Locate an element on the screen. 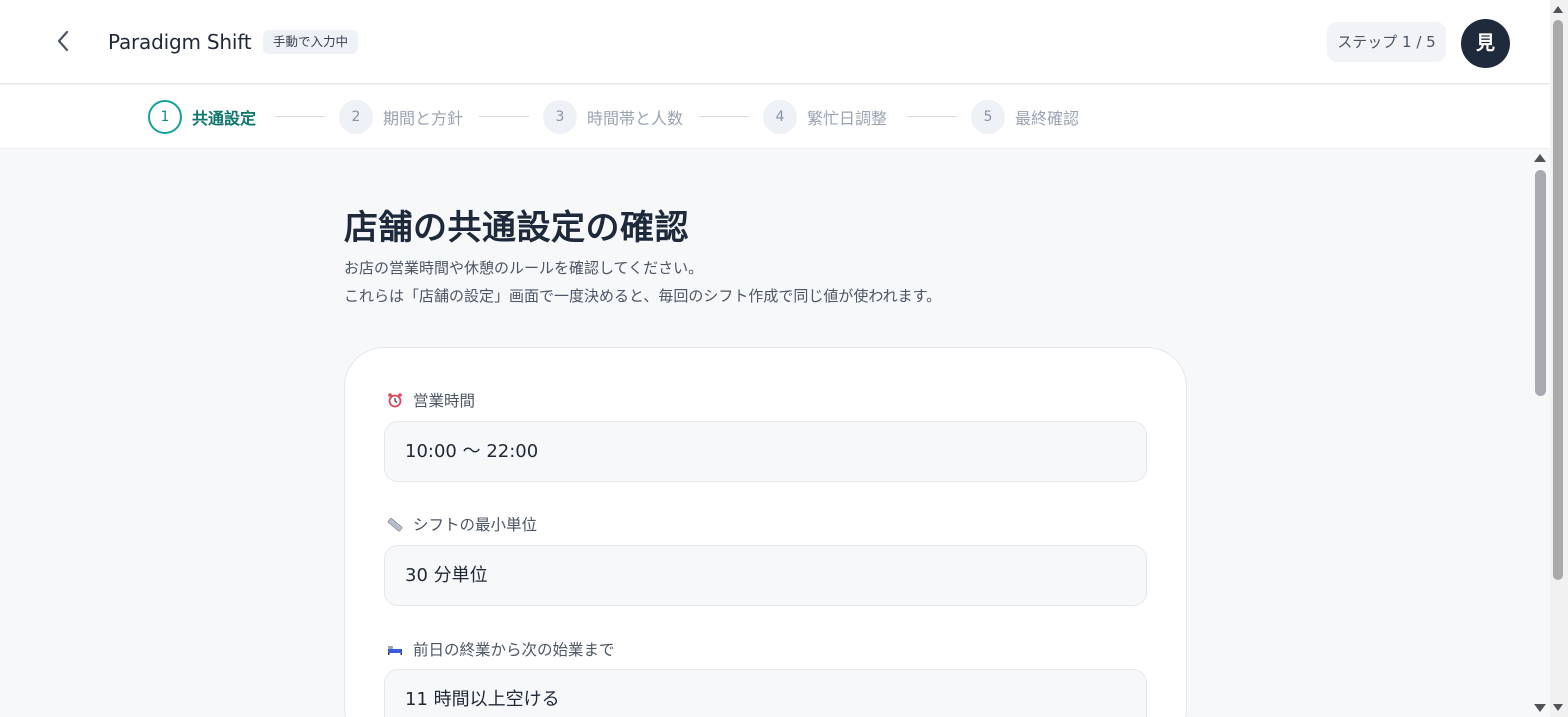  step-label: 最終確認 is located at coordinates (1047, 118).